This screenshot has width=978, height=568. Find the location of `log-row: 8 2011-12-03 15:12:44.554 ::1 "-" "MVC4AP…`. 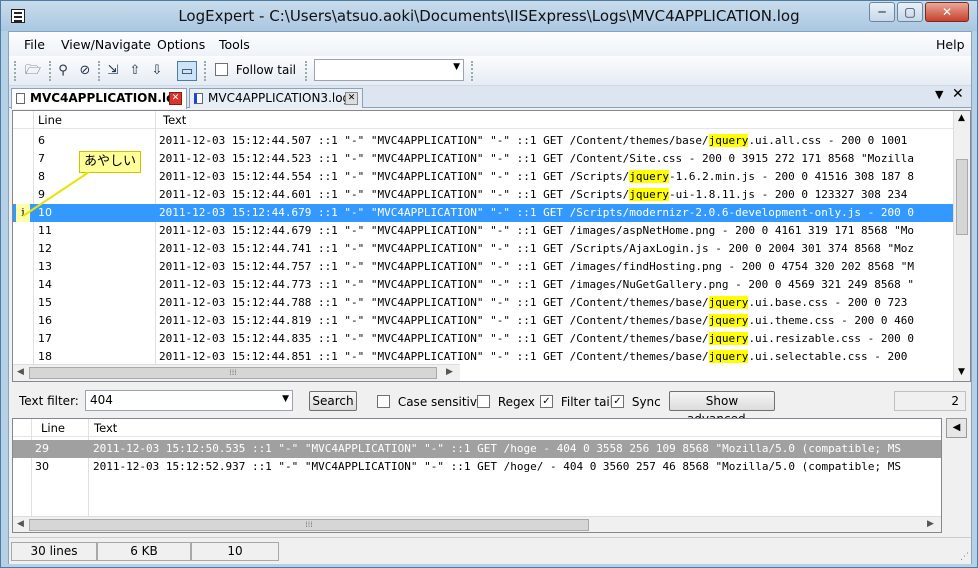

log-row: 8 2011-12-03 15:12:44.554 ::1 "-" "MVC4AP… is located at coordinates (483, 177).